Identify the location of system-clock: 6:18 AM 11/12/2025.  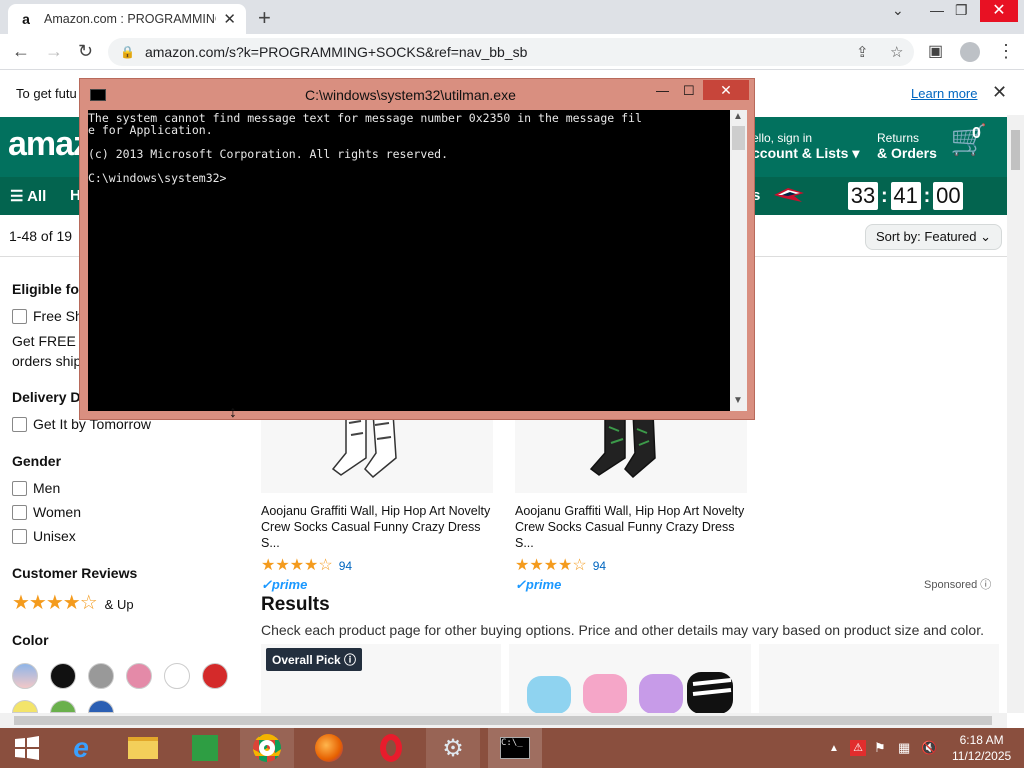
(981, 748).